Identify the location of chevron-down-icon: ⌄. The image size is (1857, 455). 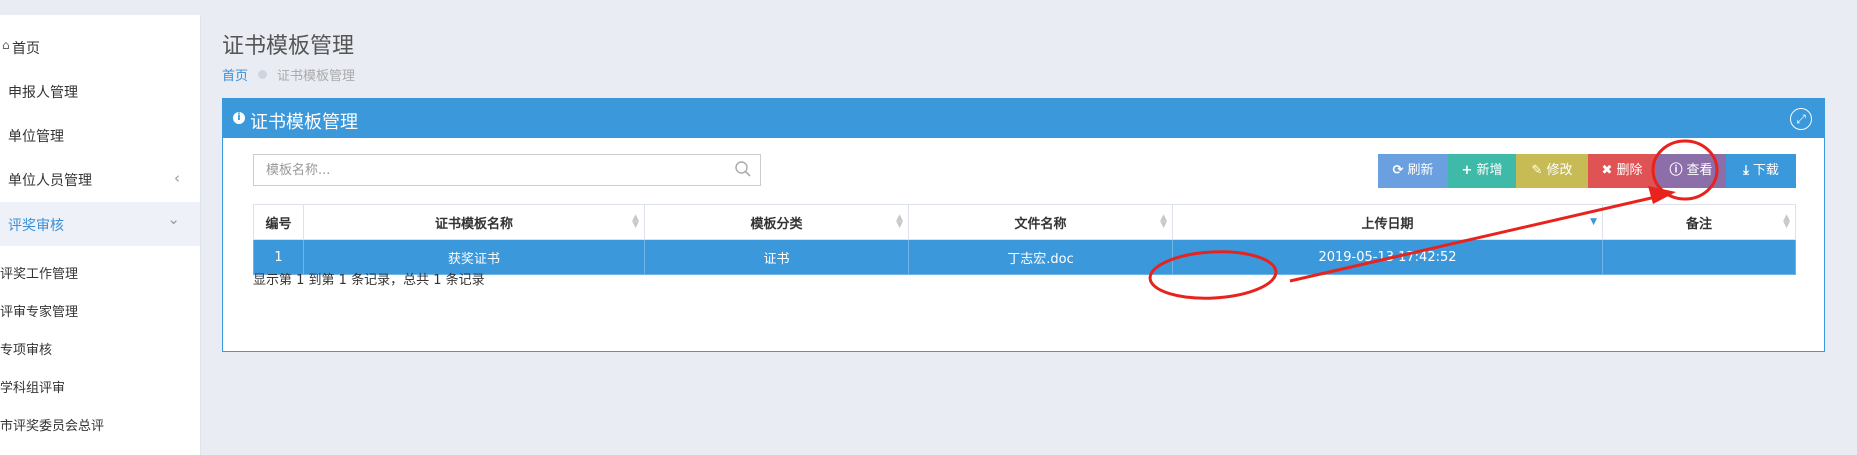
(173, 219).